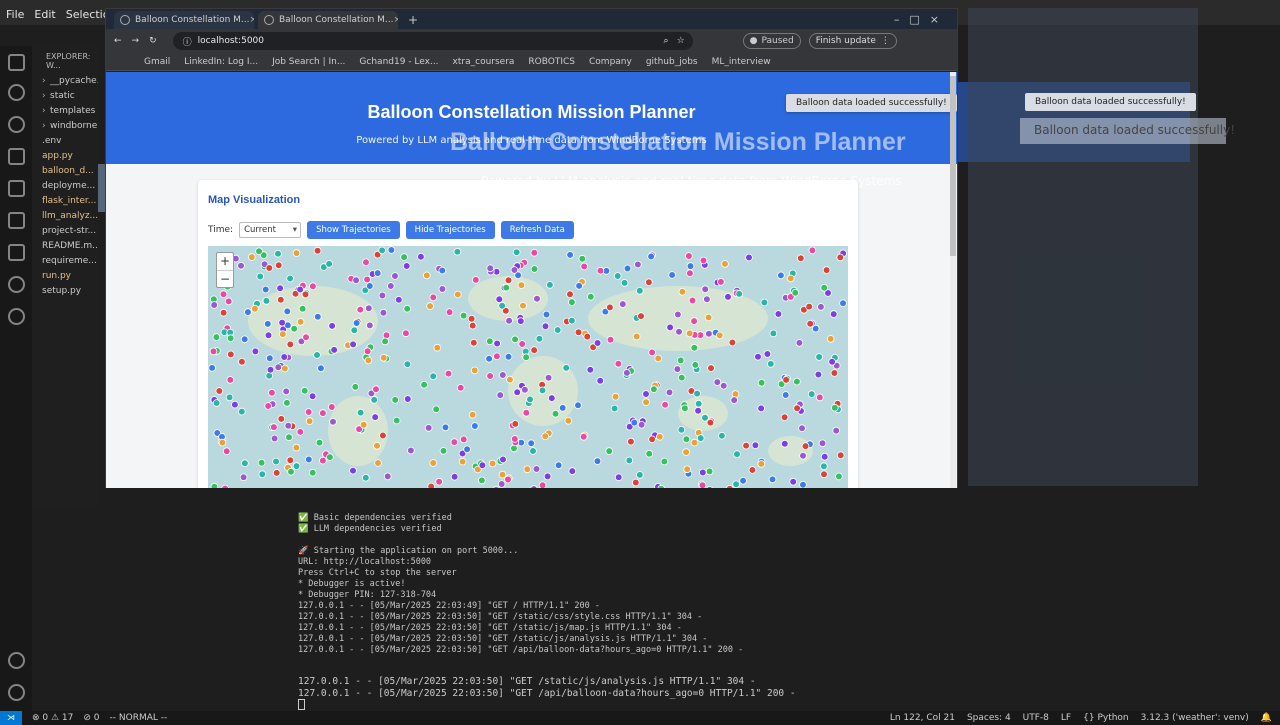  I want to click on browser-tab-active: Balloon Constellation M... ×, so click(328, 20).